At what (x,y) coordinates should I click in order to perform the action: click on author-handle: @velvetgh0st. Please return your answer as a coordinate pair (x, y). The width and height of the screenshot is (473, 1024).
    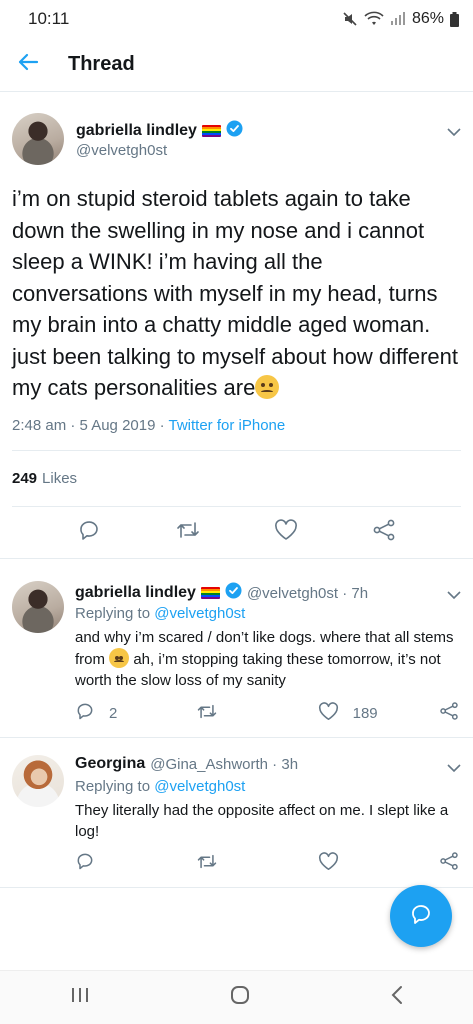
    Looking at the image, I should click on (121, 150).